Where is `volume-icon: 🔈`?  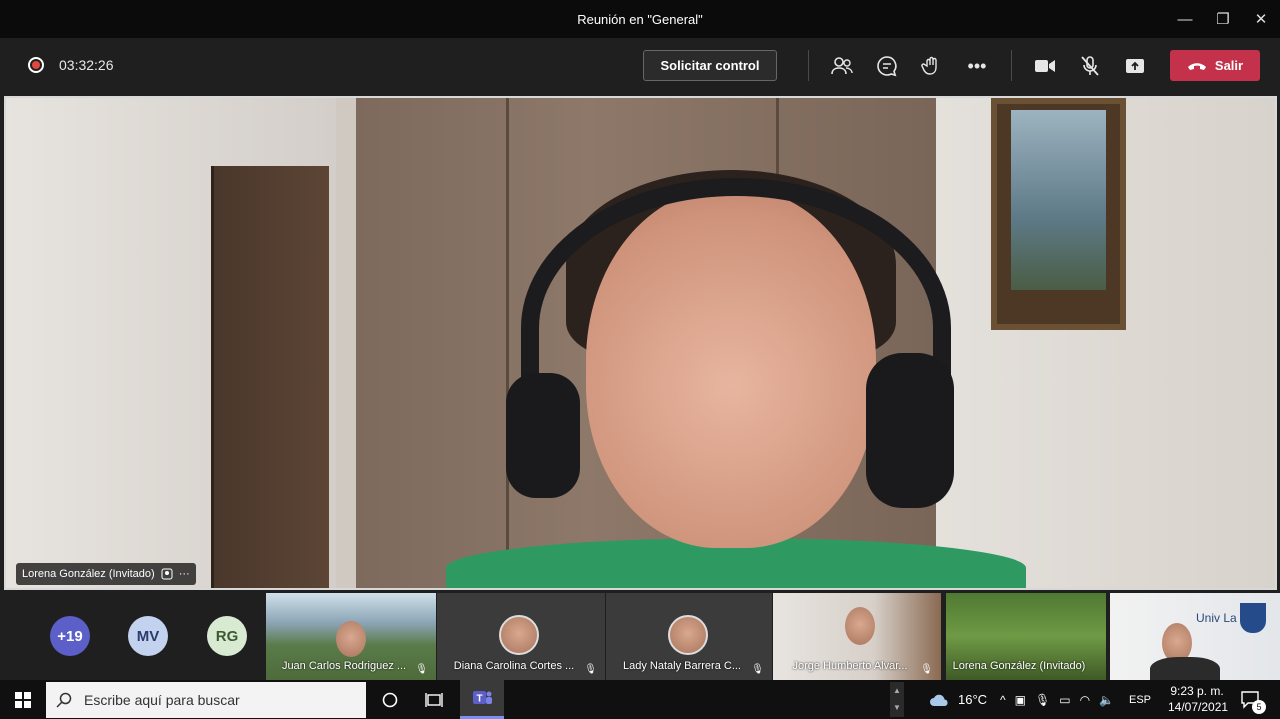 volume-icon: 🔈 is located at coordinates (1106, 700).